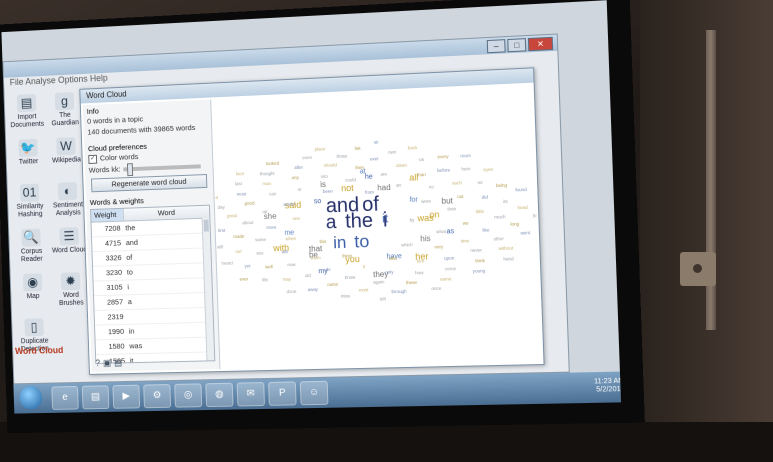 The height and width of the screenshot is (462, 773). What do you see at coordinates (128, 286) in the screenshot?
I see `word-cell: i` at bounding box center [128, 286].